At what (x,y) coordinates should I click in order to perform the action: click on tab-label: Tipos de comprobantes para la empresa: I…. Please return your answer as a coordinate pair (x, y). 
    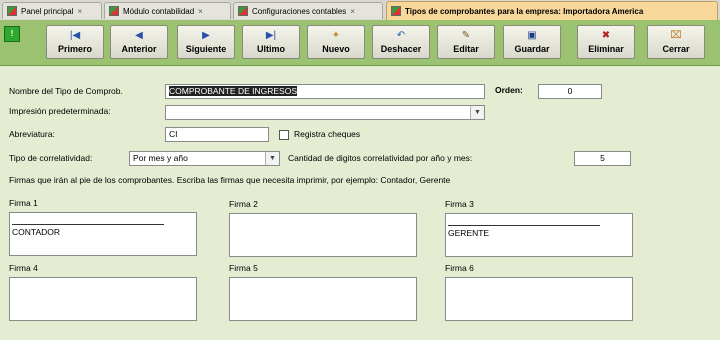
    Looking at the image, I should click on (524, 11).